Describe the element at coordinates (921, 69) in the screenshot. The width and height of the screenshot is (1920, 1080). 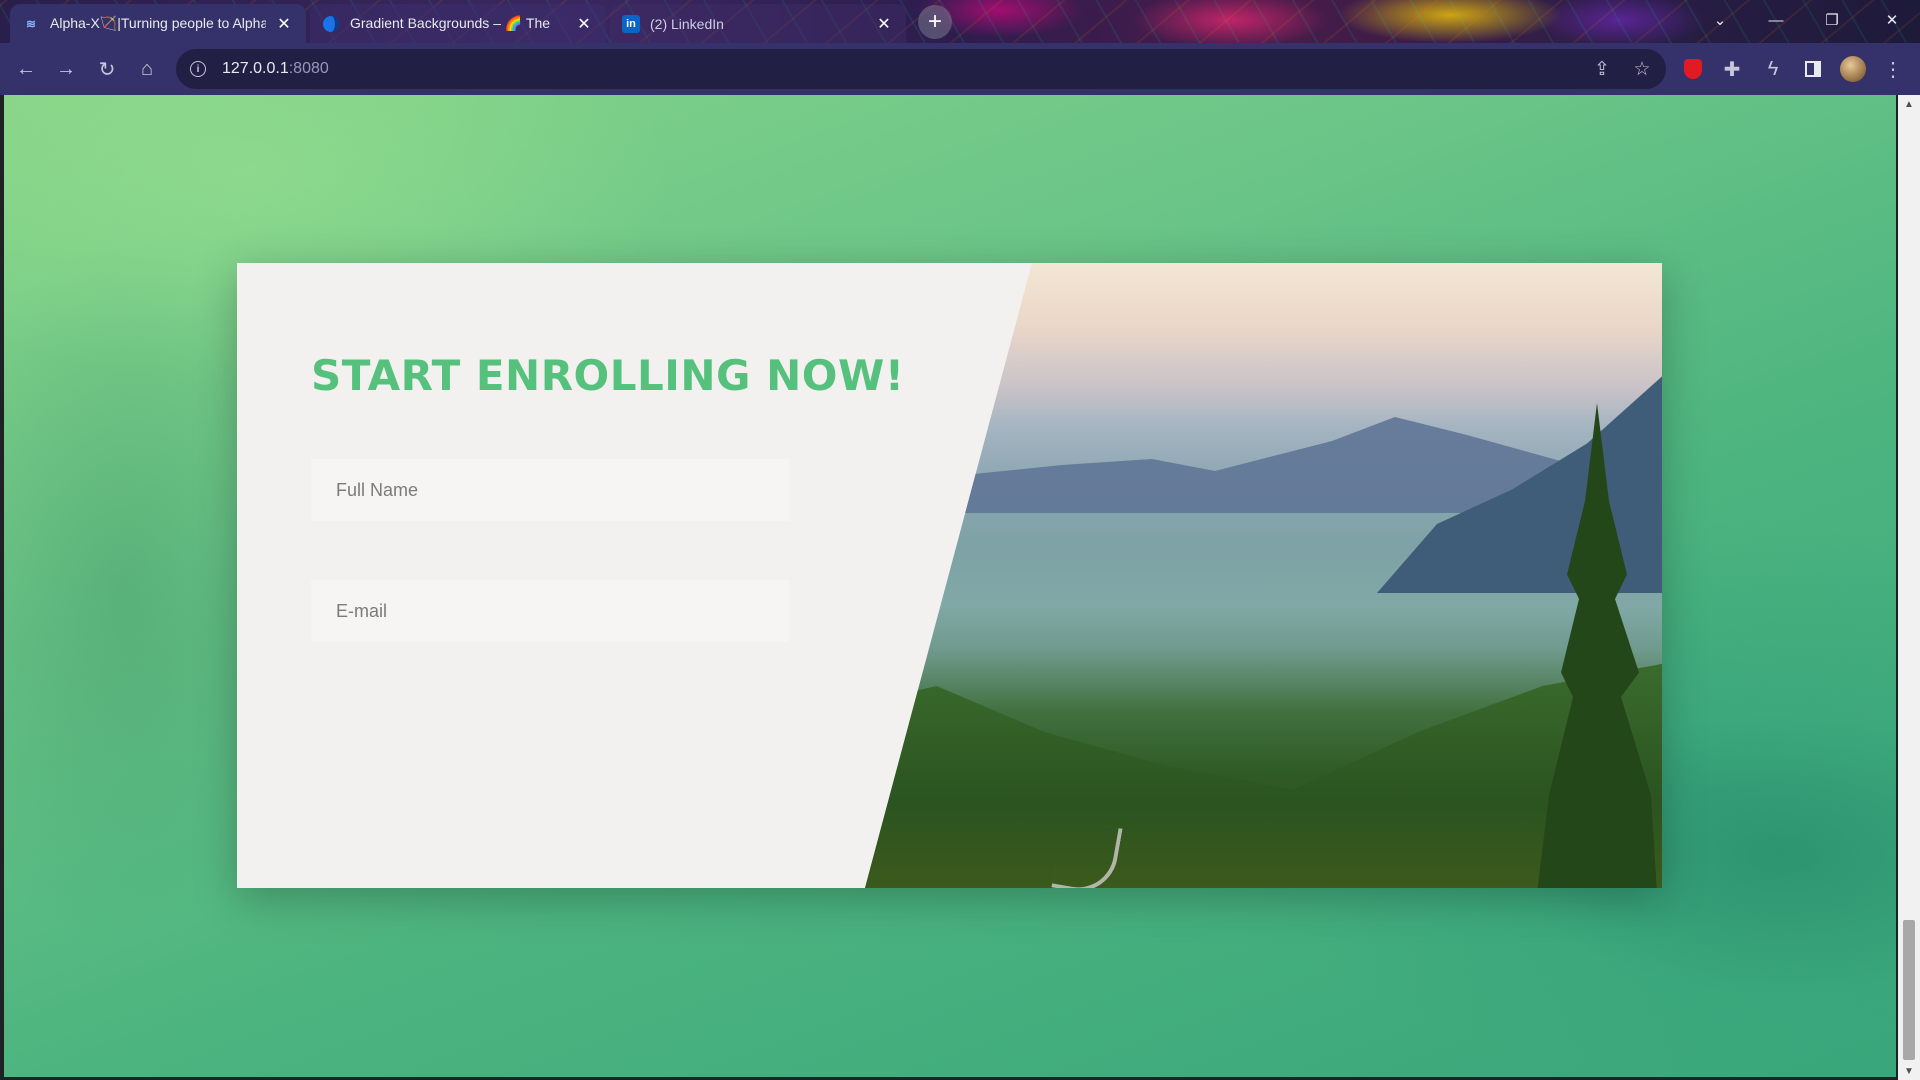
I see `address-bar: i 127.0.0.1:8080 ⇪ ☆` at that location.